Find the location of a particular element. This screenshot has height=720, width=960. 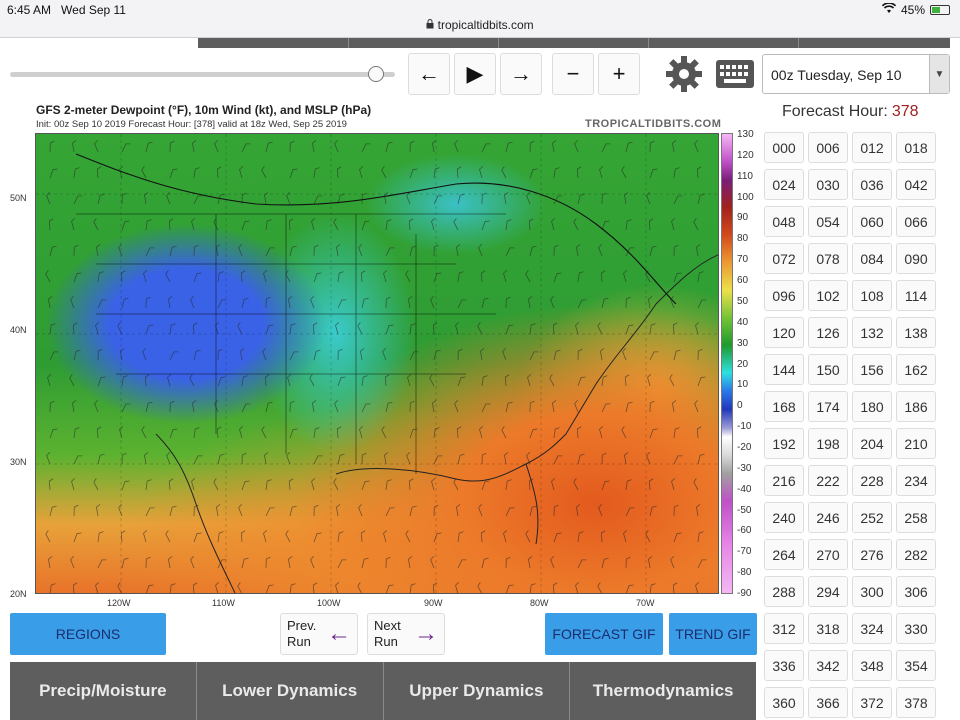

lat-label-50n: 50N is located at coordinates (18, 198).